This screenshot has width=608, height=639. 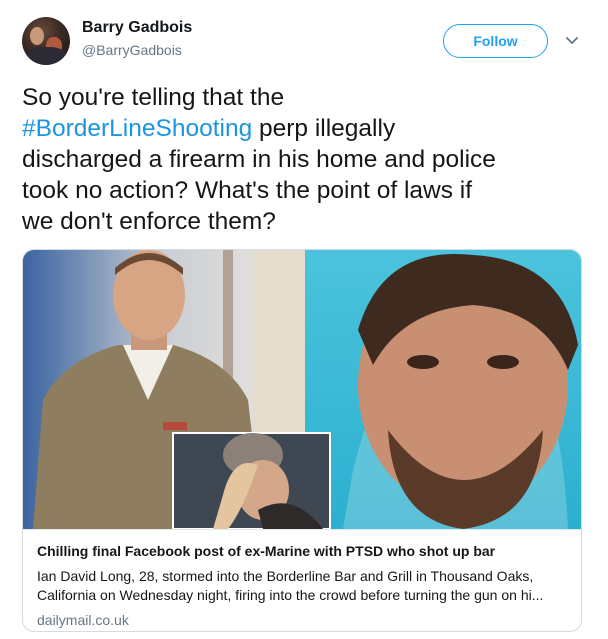 What do you see at coordinates (132, 50) in the screenshot?
I see `user-handle: @BarryGadbois` at bounding box center [132, 50].